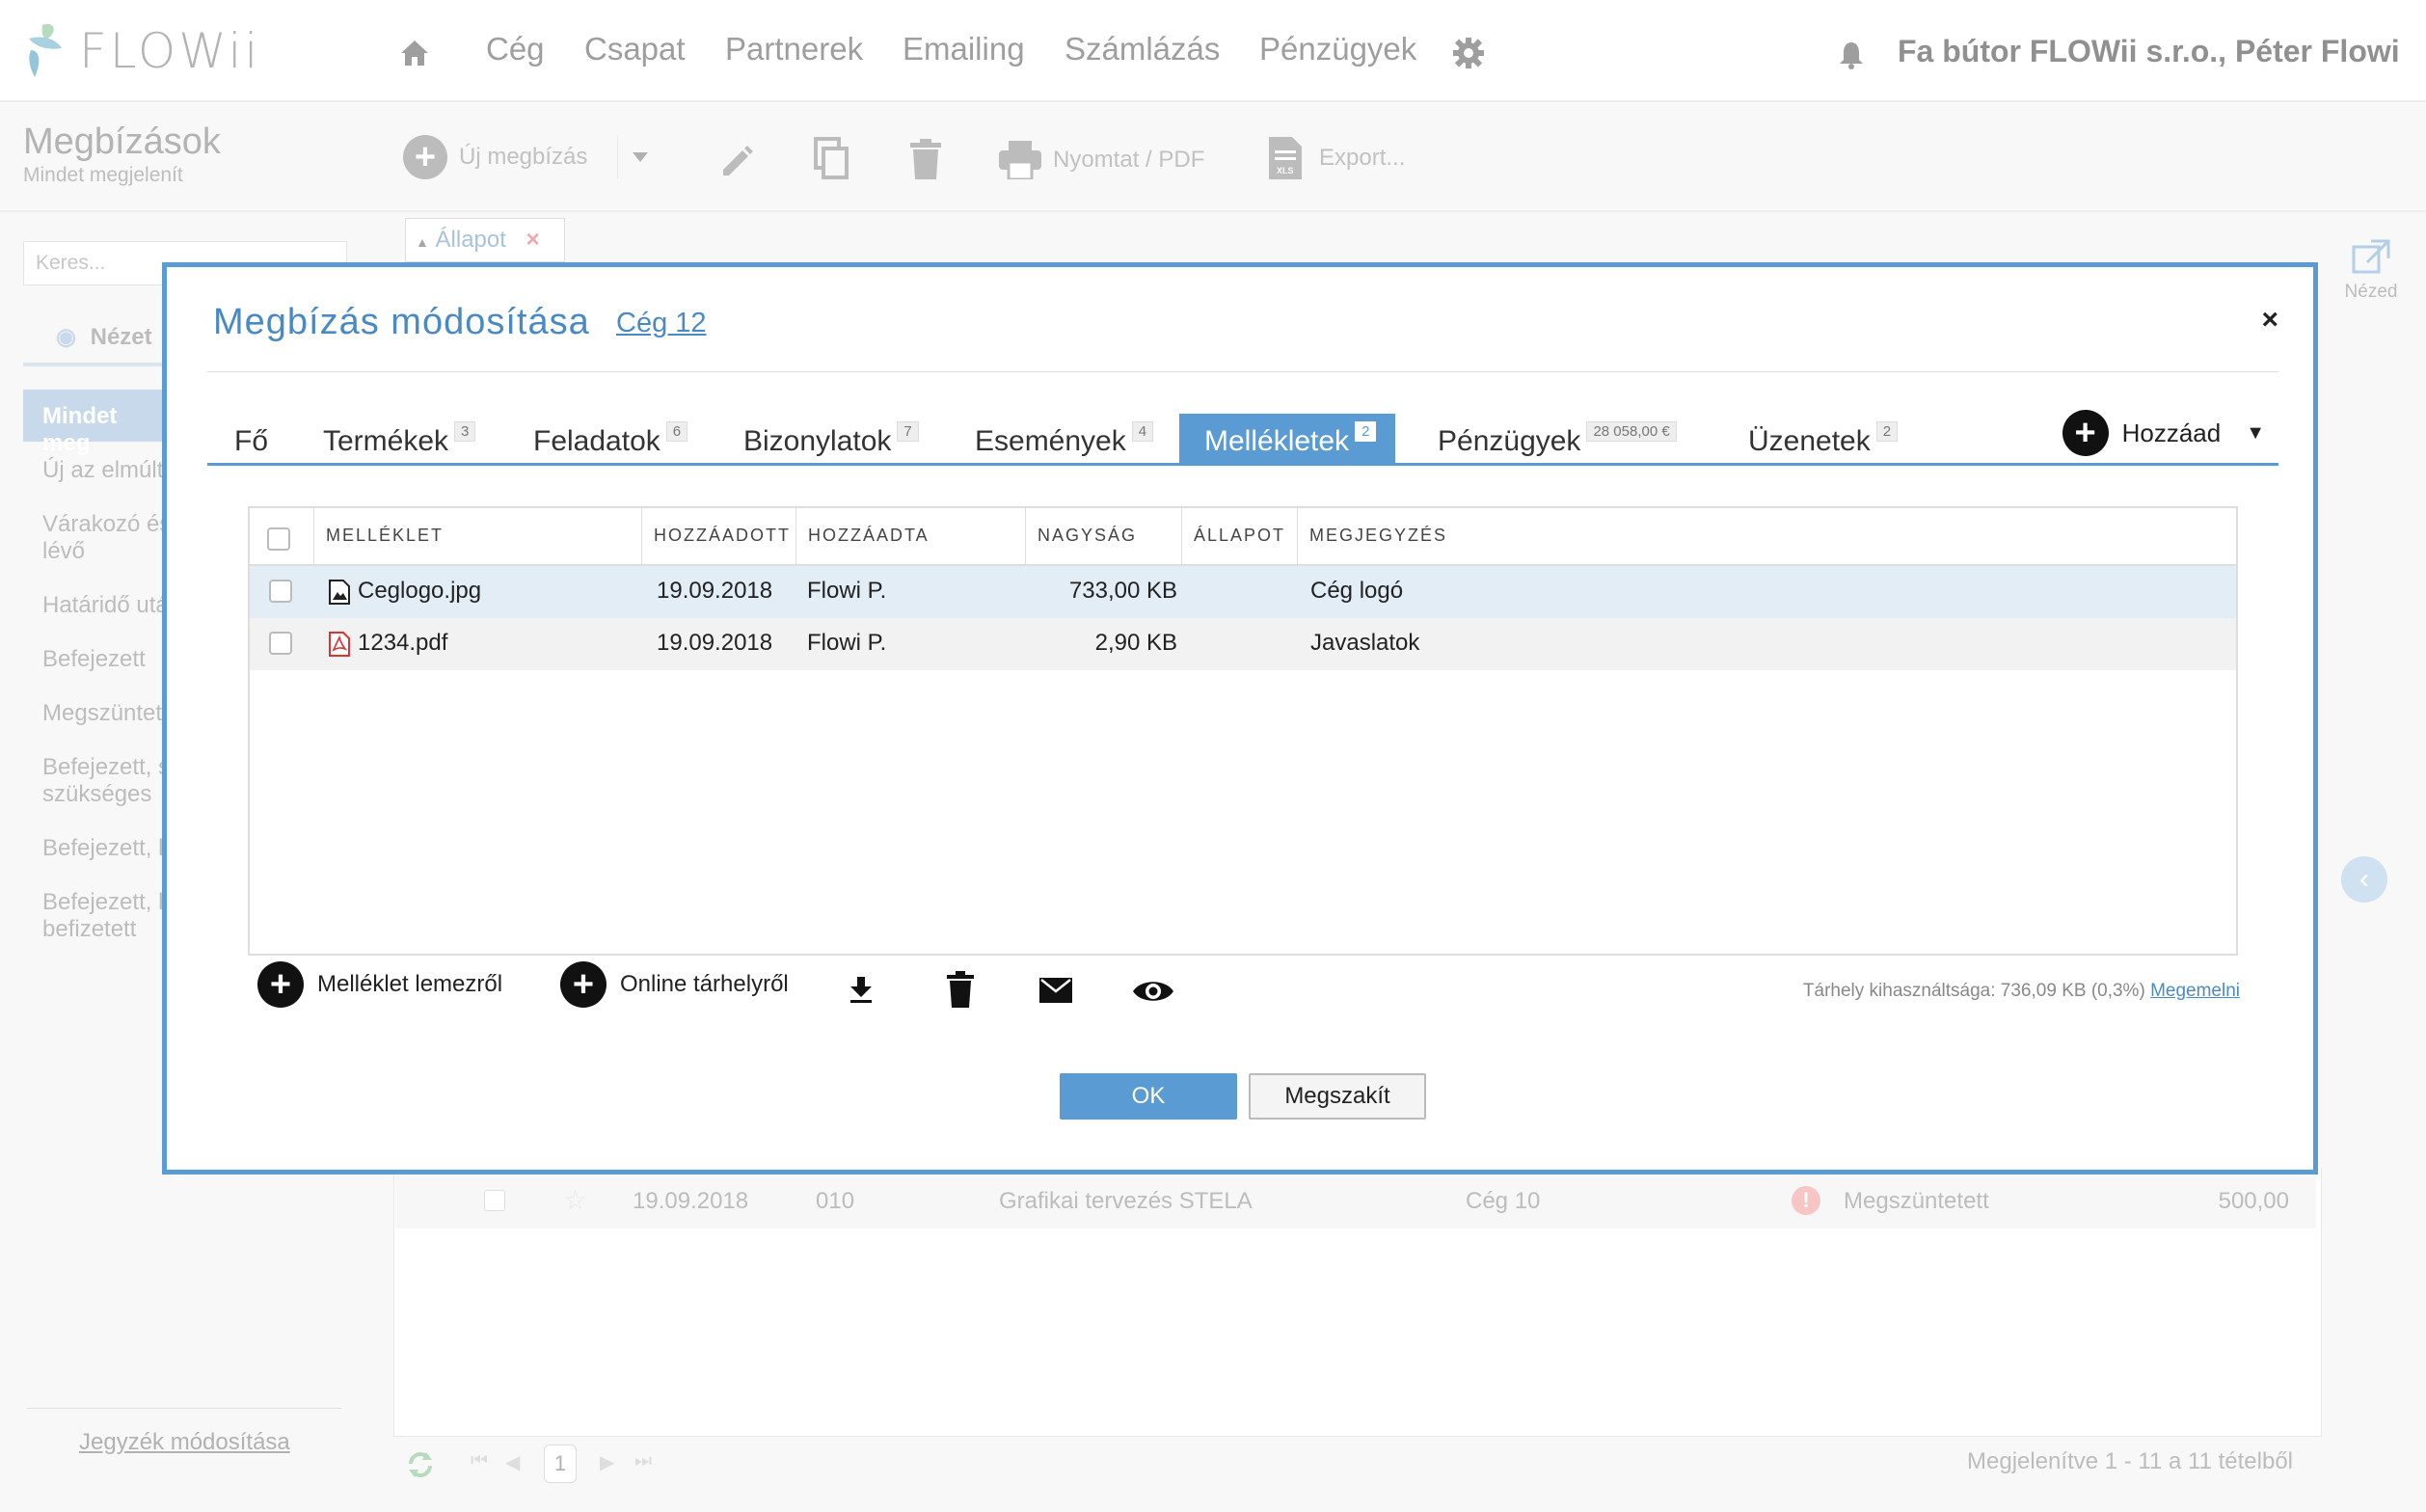 The image size is (2426, 1512). Describe the element at coordinates (419, 591) in the screenshot. I see `file-name: Ceglogo.jpg` at that location.